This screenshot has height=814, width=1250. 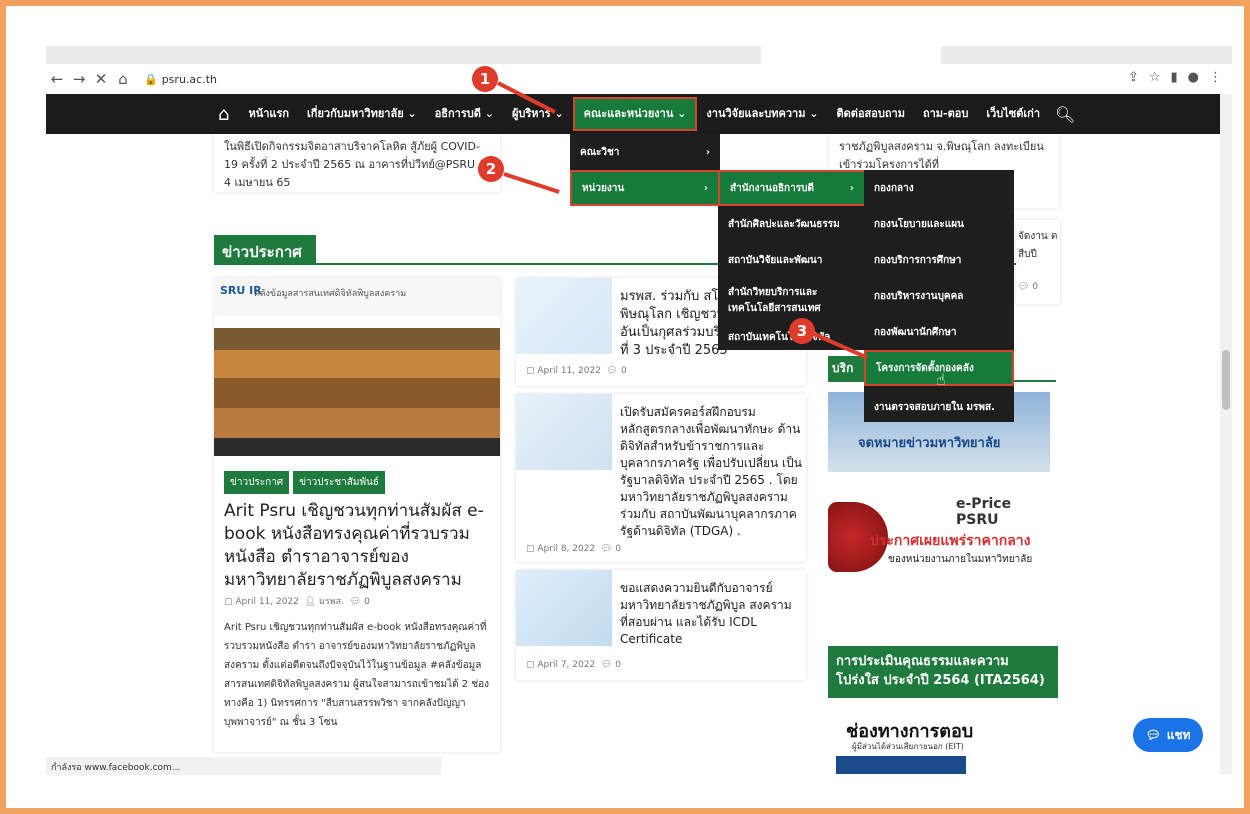 I want to click on menu-arts-culture: สำนักศิลปะและวัฒนธรรม, so click(x=792, y=224).